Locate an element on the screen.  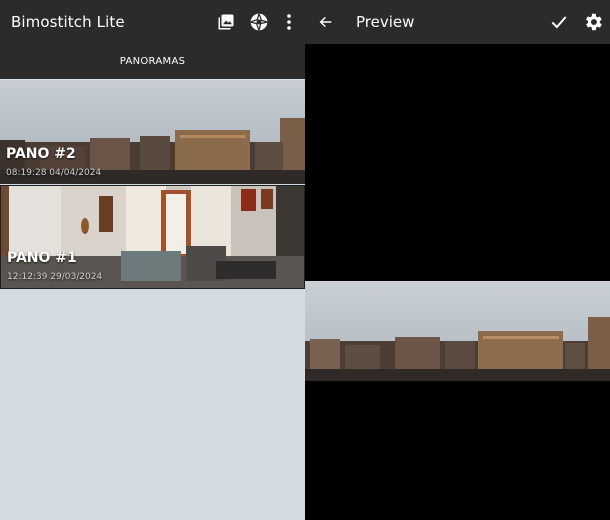
panorama-name: PANO #2 is located at coordinates (41, 154).